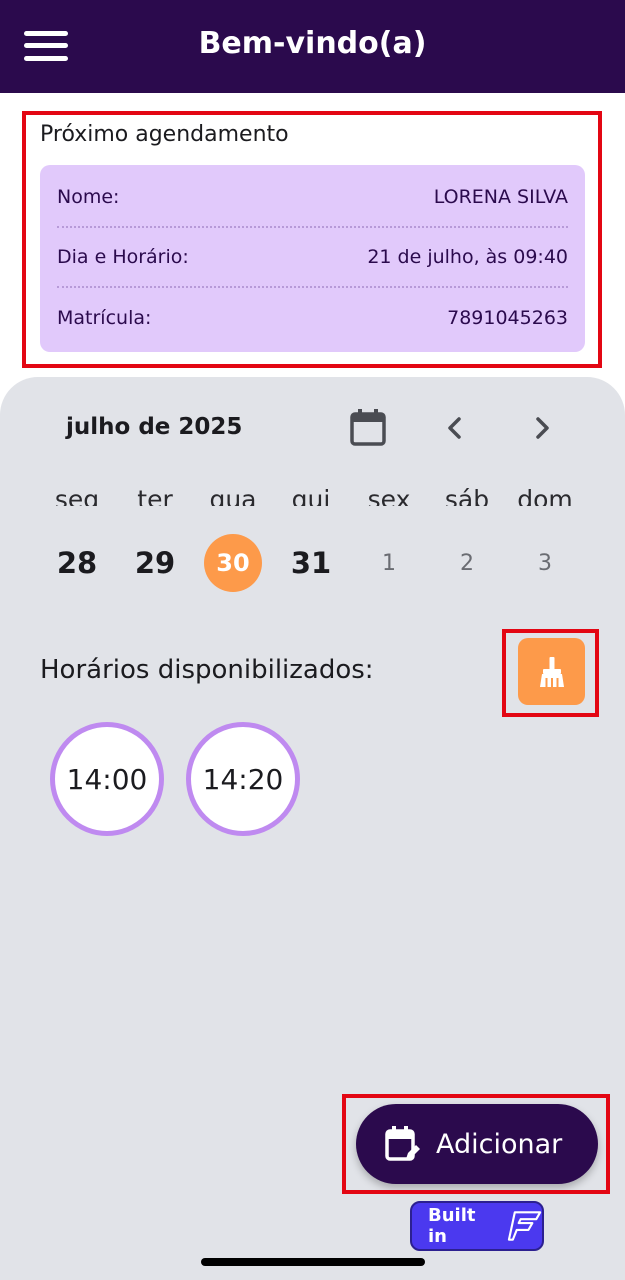 Image resolution: width=625 pixels, height=1280 pixels. What do you see at coordinates (499, 1144) in the screenshot?
I see `add-button-label: Adicionar` at bounding box center [499, 1144].